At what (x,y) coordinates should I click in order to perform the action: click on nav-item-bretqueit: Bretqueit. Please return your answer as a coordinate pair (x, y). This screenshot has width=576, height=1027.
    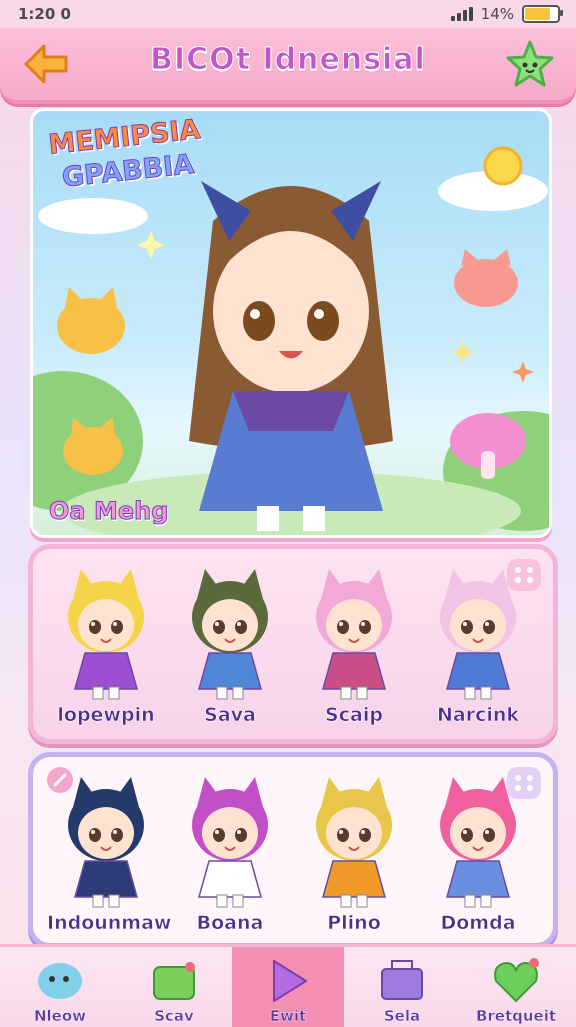
    Looking at the image, I should click on (516, 987).